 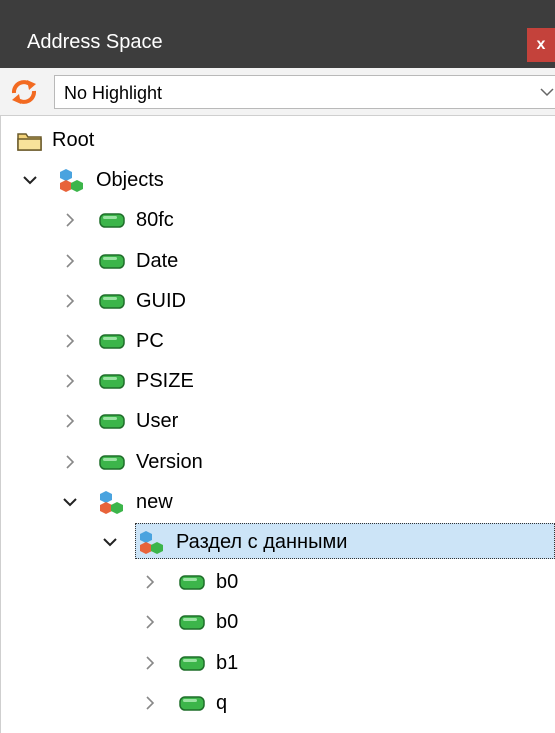 What do you see at coordinates (277, 34) in the screenshot?
I see `panel-titlebar: Address Space x` at bounding box center [277, 34].